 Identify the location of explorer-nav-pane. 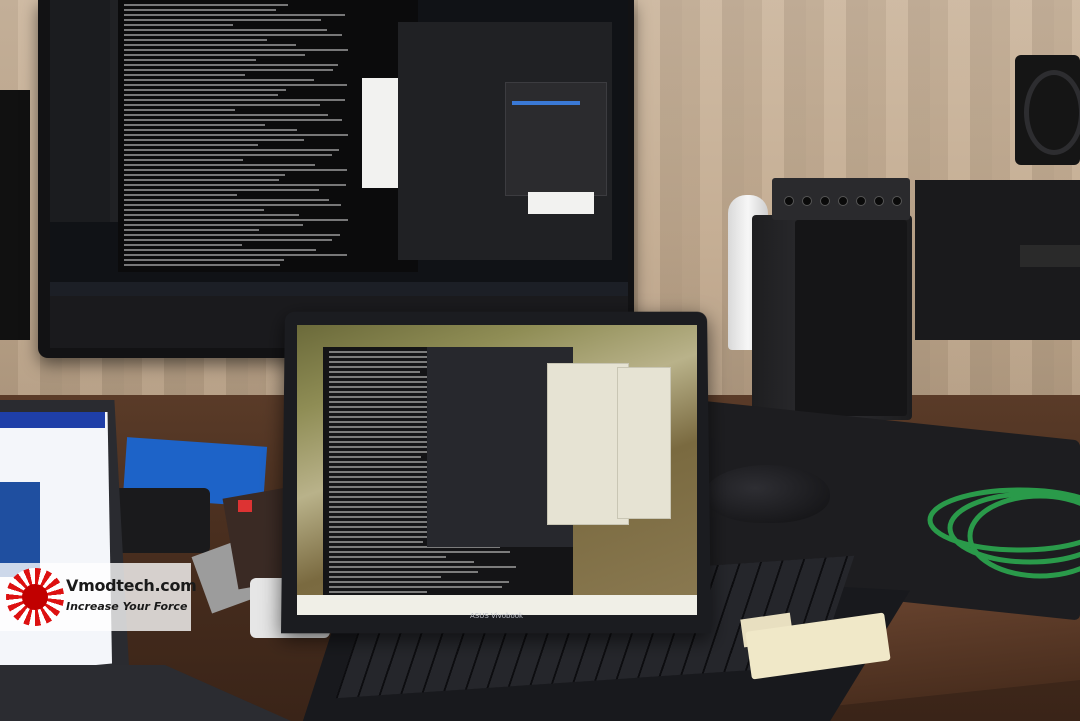
(80, 111).